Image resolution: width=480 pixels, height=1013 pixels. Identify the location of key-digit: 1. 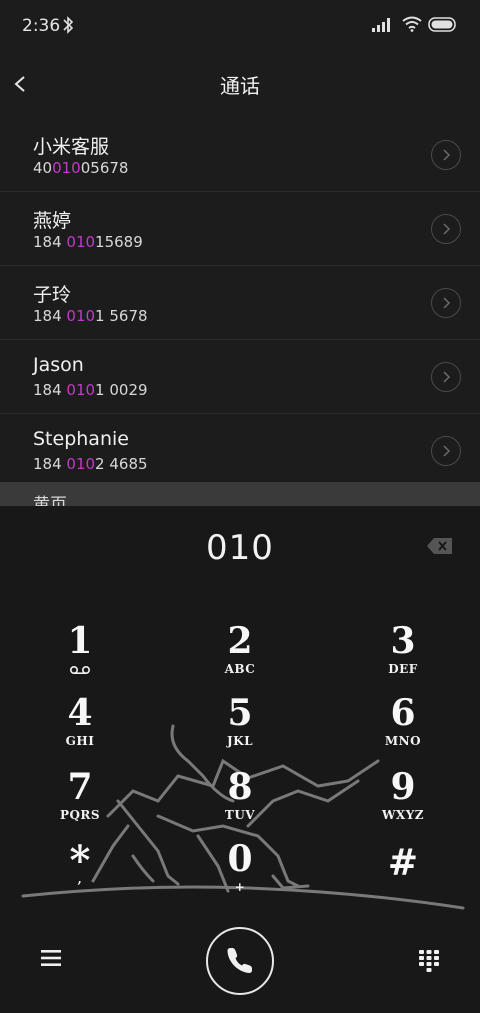
(80, 641).